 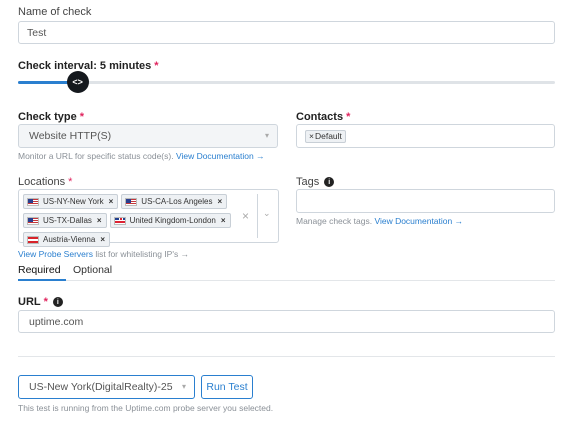 What do you see at coordinates (286, 280) in the screenshot?
I see `tabs-divider` at bounding box center [286, 280].